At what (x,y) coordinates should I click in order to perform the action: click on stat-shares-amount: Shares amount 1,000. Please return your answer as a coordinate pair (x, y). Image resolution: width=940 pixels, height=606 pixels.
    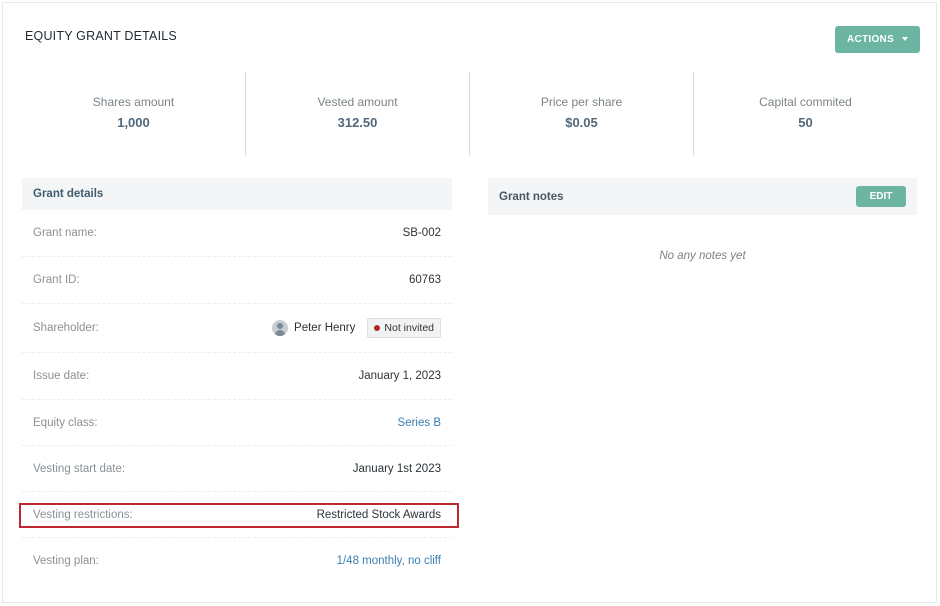
    Looking at the image, I should click on (134, 114).